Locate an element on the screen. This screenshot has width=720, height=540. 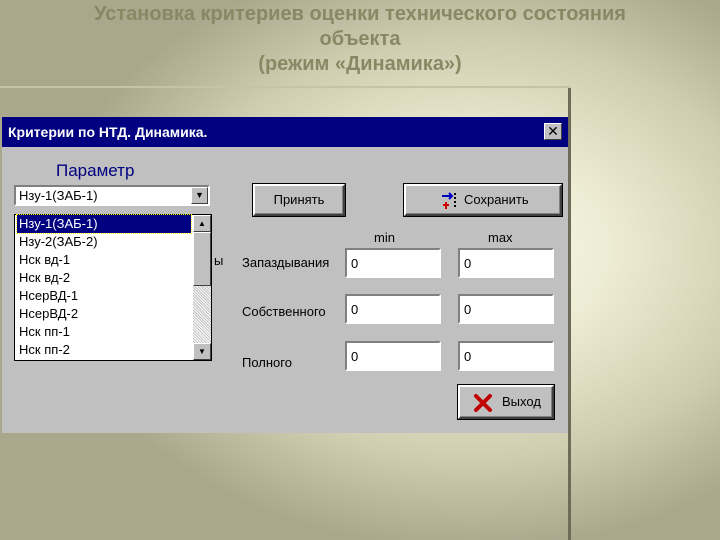
full-label: Полного is located at coordinates (267, 362).